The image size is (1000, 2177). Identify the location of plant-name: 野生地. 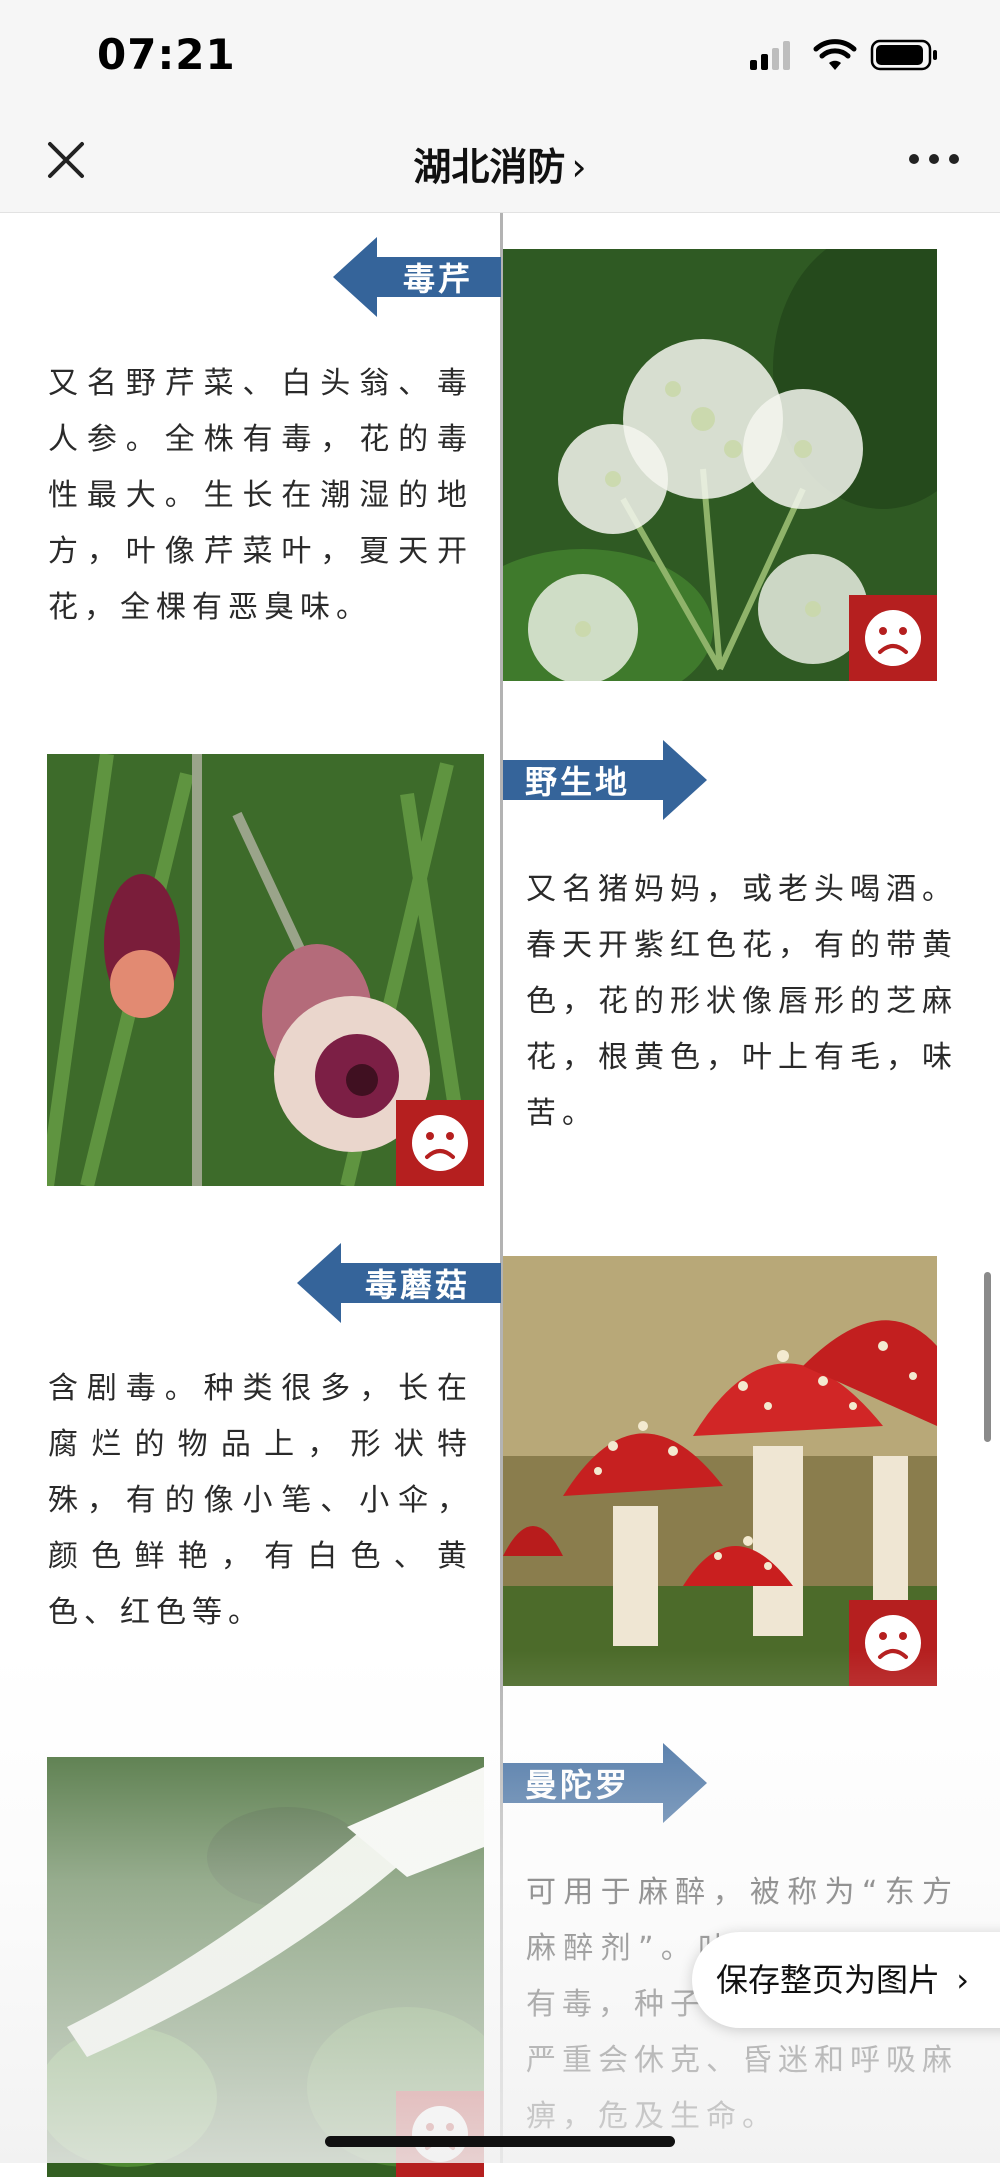
(578, 782).